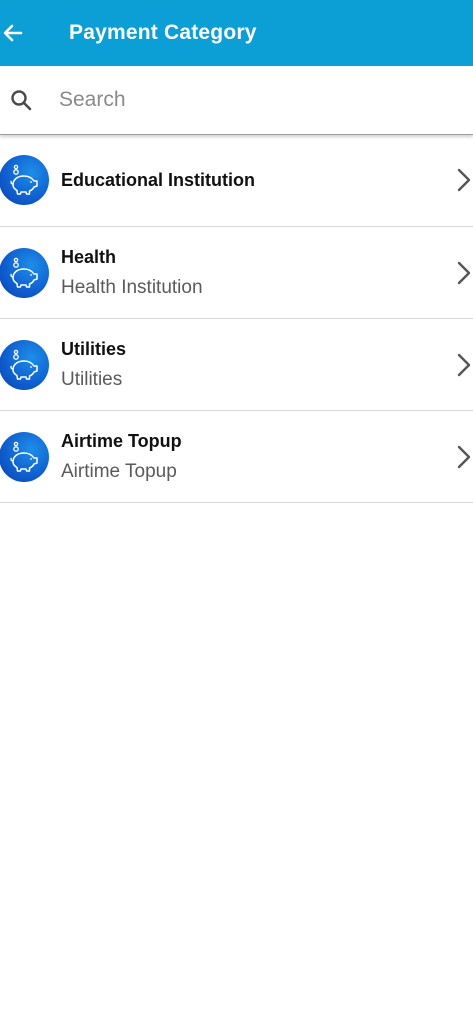 The height and width of the screenshot is (1024, 473). I want to click on search-input, so click(249, 100).